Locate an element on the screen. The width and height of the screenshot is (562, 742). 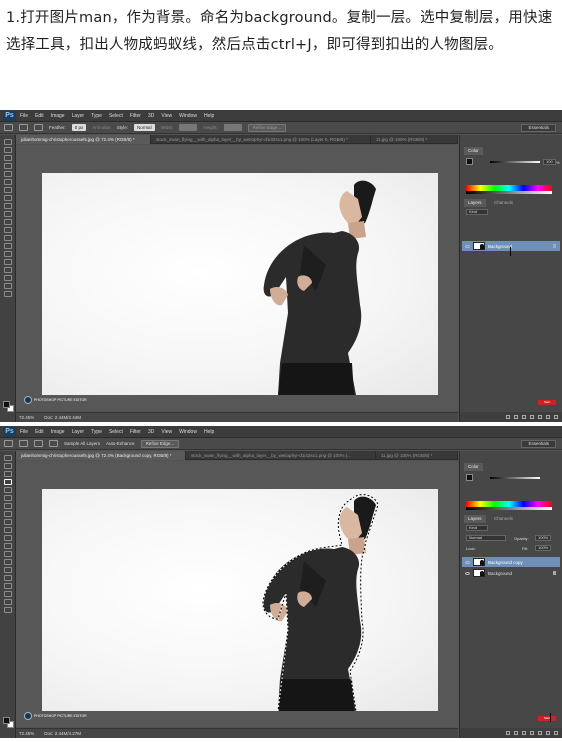
color-value-input: 100 is located at coordinates (549, 162).